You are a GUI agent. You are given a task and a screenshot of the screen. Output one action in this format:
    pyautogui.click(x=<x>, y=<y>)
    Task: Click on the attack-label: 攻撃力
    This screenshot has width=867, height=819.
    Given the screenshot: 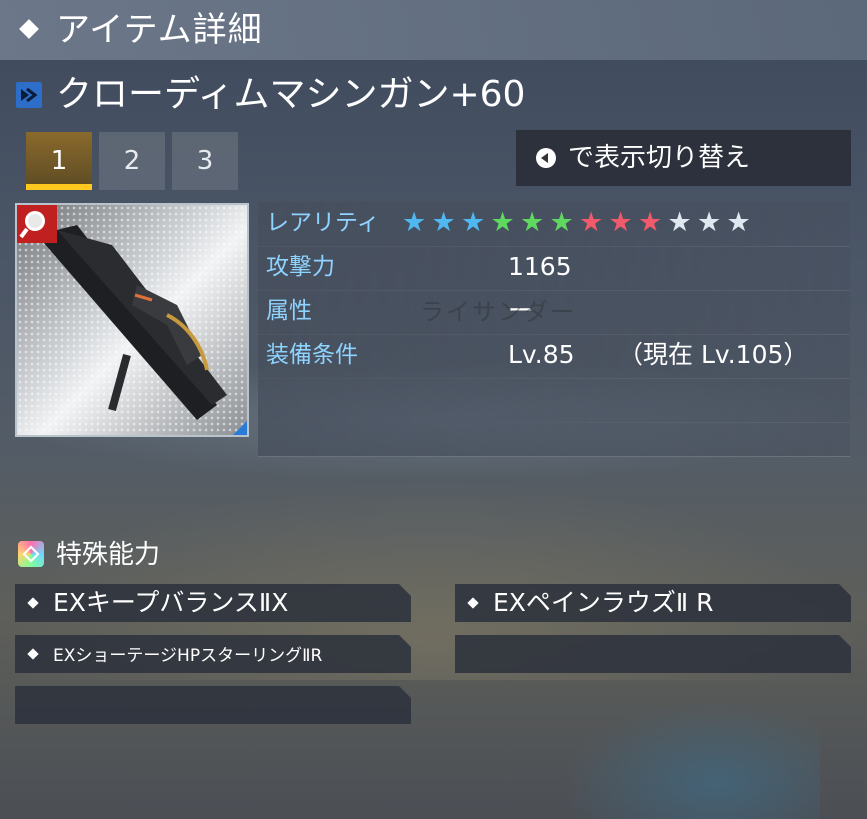 What is the action you would take?
    pyautogui.click(x=300, y=267)
    